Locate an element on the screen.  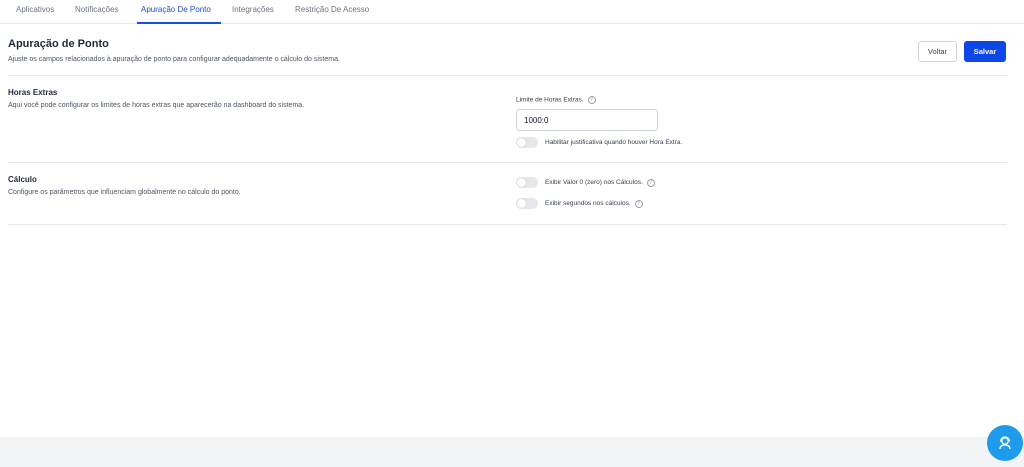
active-tab-indicator is located at coordinates (179, 23).